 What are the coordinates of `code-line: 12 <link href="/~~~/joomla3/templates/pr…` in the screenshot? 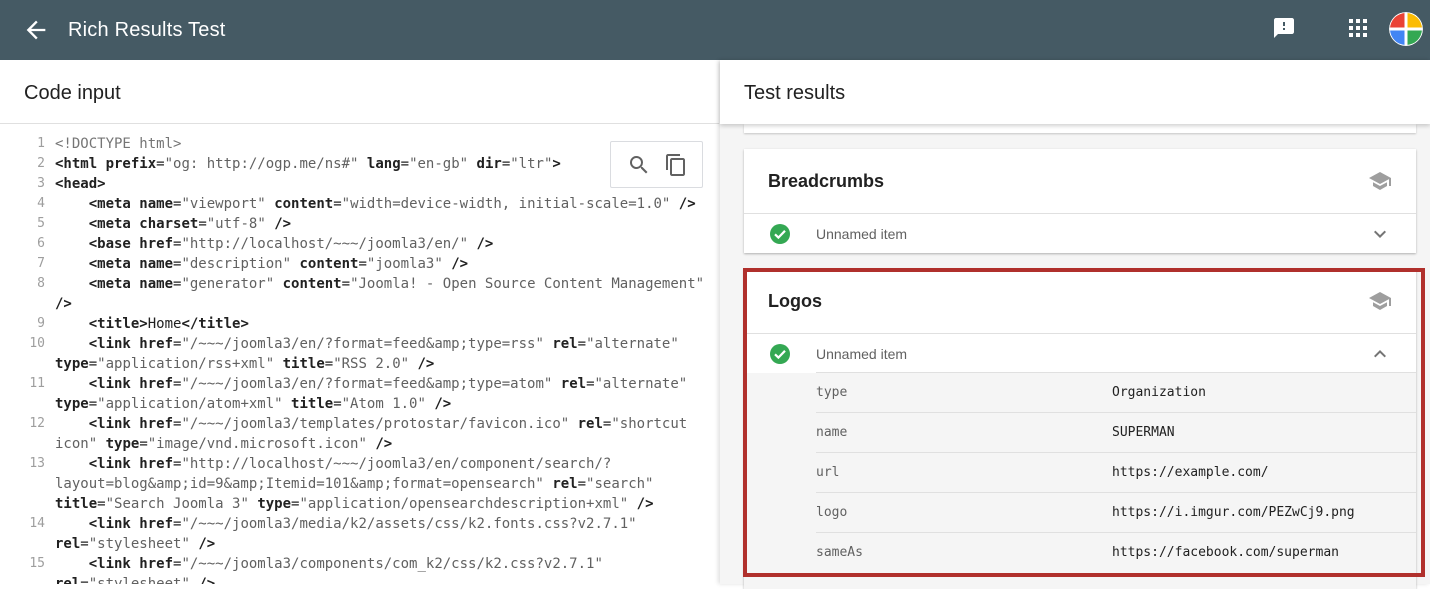 It's located at (359, 424).